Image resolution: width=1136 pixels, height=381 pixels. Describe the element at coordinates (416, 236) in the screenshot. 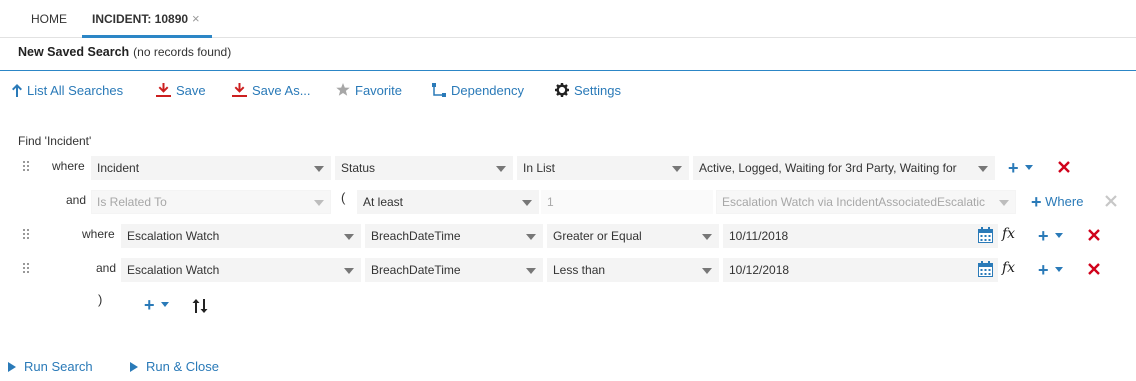

I see `field-value: BreachDateTime` at that location.